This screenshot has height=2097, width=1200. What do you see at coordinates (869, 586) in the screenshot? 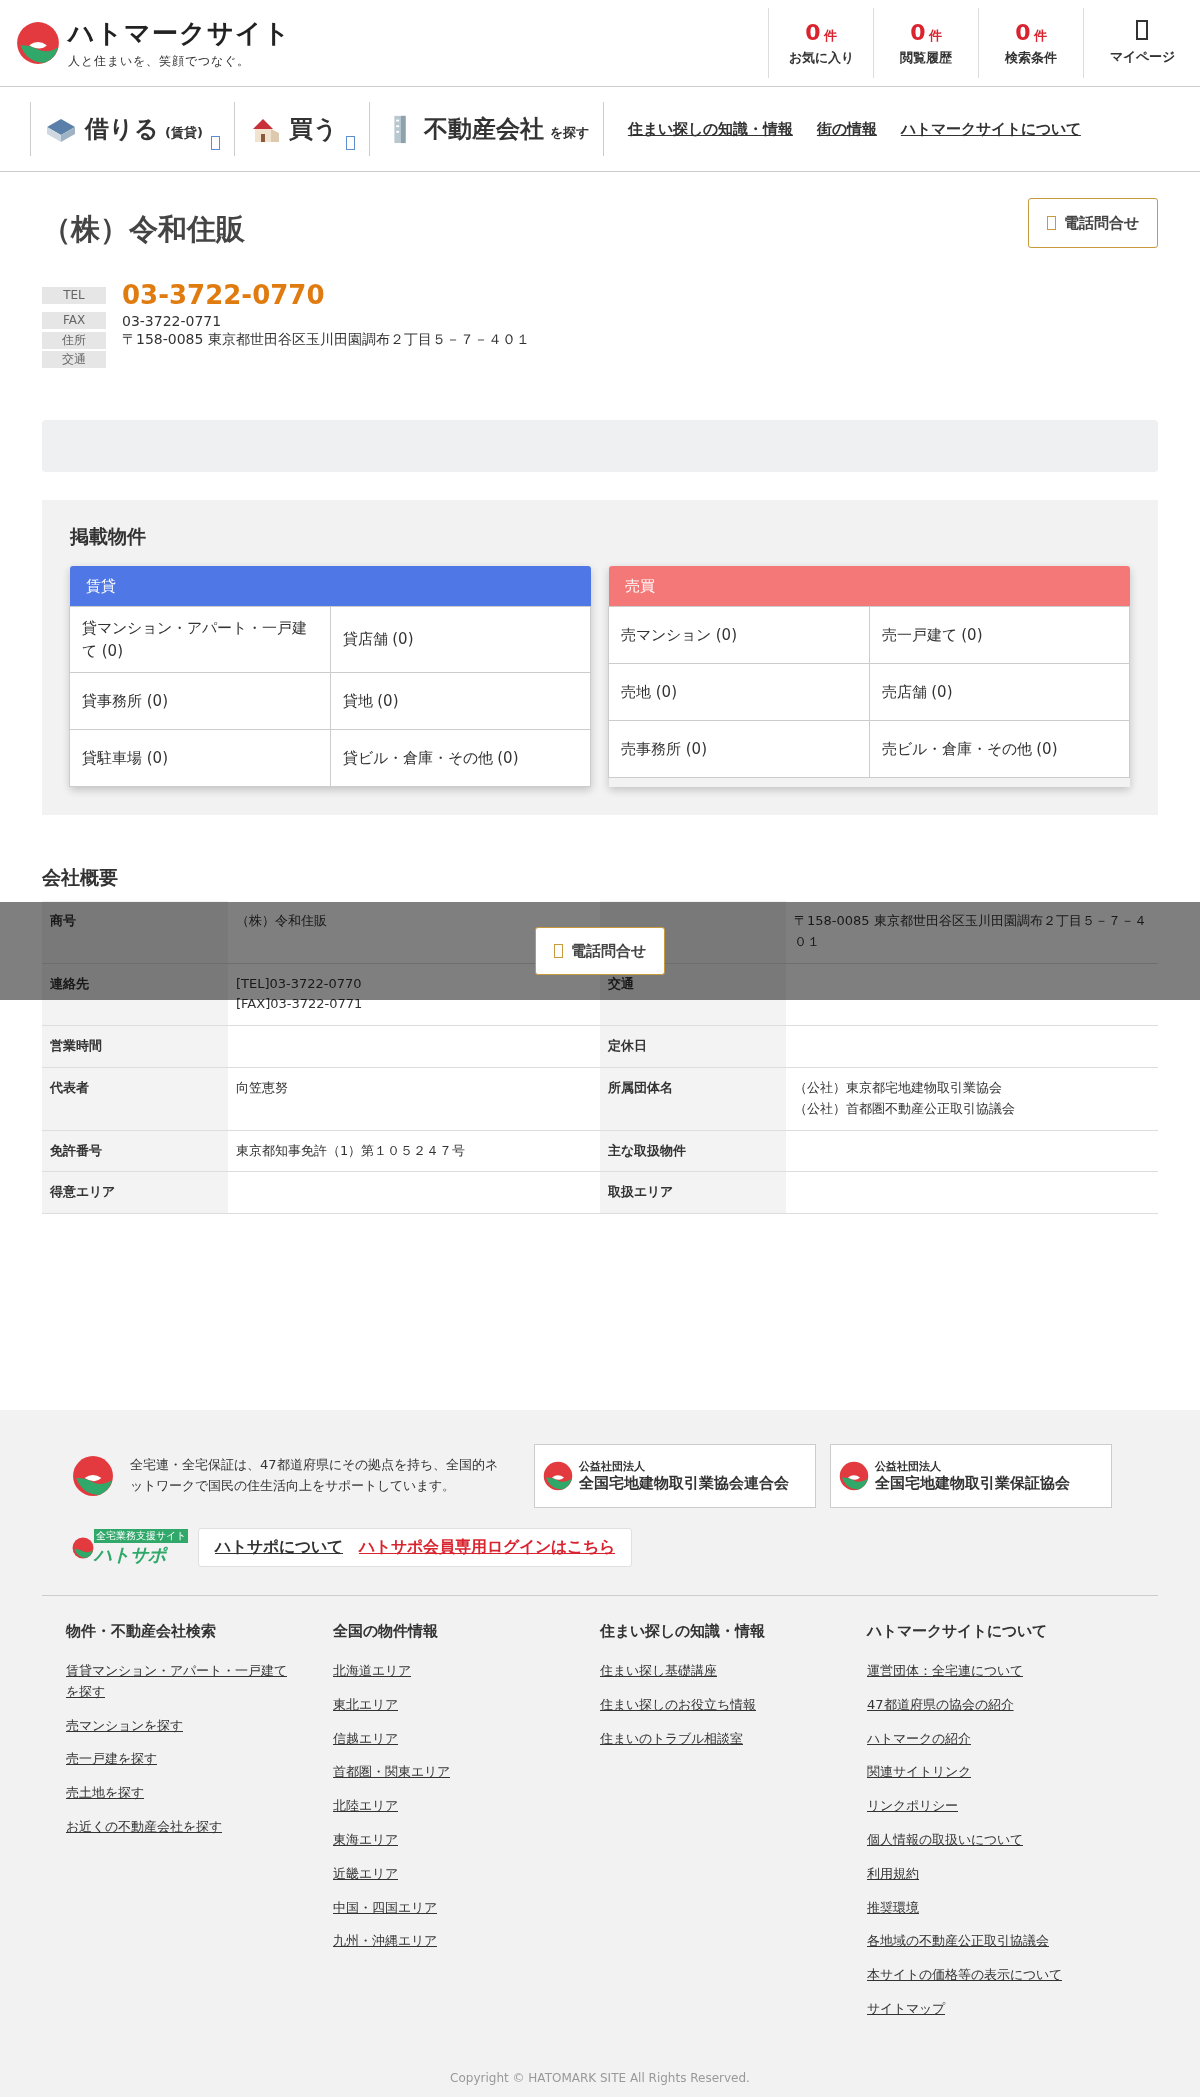
I see `category-header: 売買` at bounding box center [869, 586].